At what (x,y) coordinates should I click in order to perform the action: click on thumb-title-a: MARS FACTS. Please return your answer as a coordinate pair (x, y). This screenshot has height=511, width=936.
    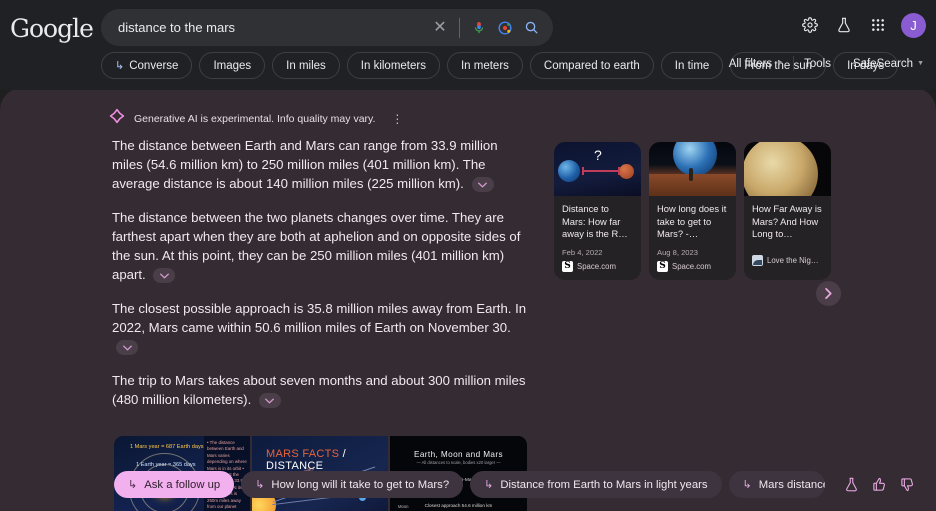
    Looking at the image, I should click on (303, 454).